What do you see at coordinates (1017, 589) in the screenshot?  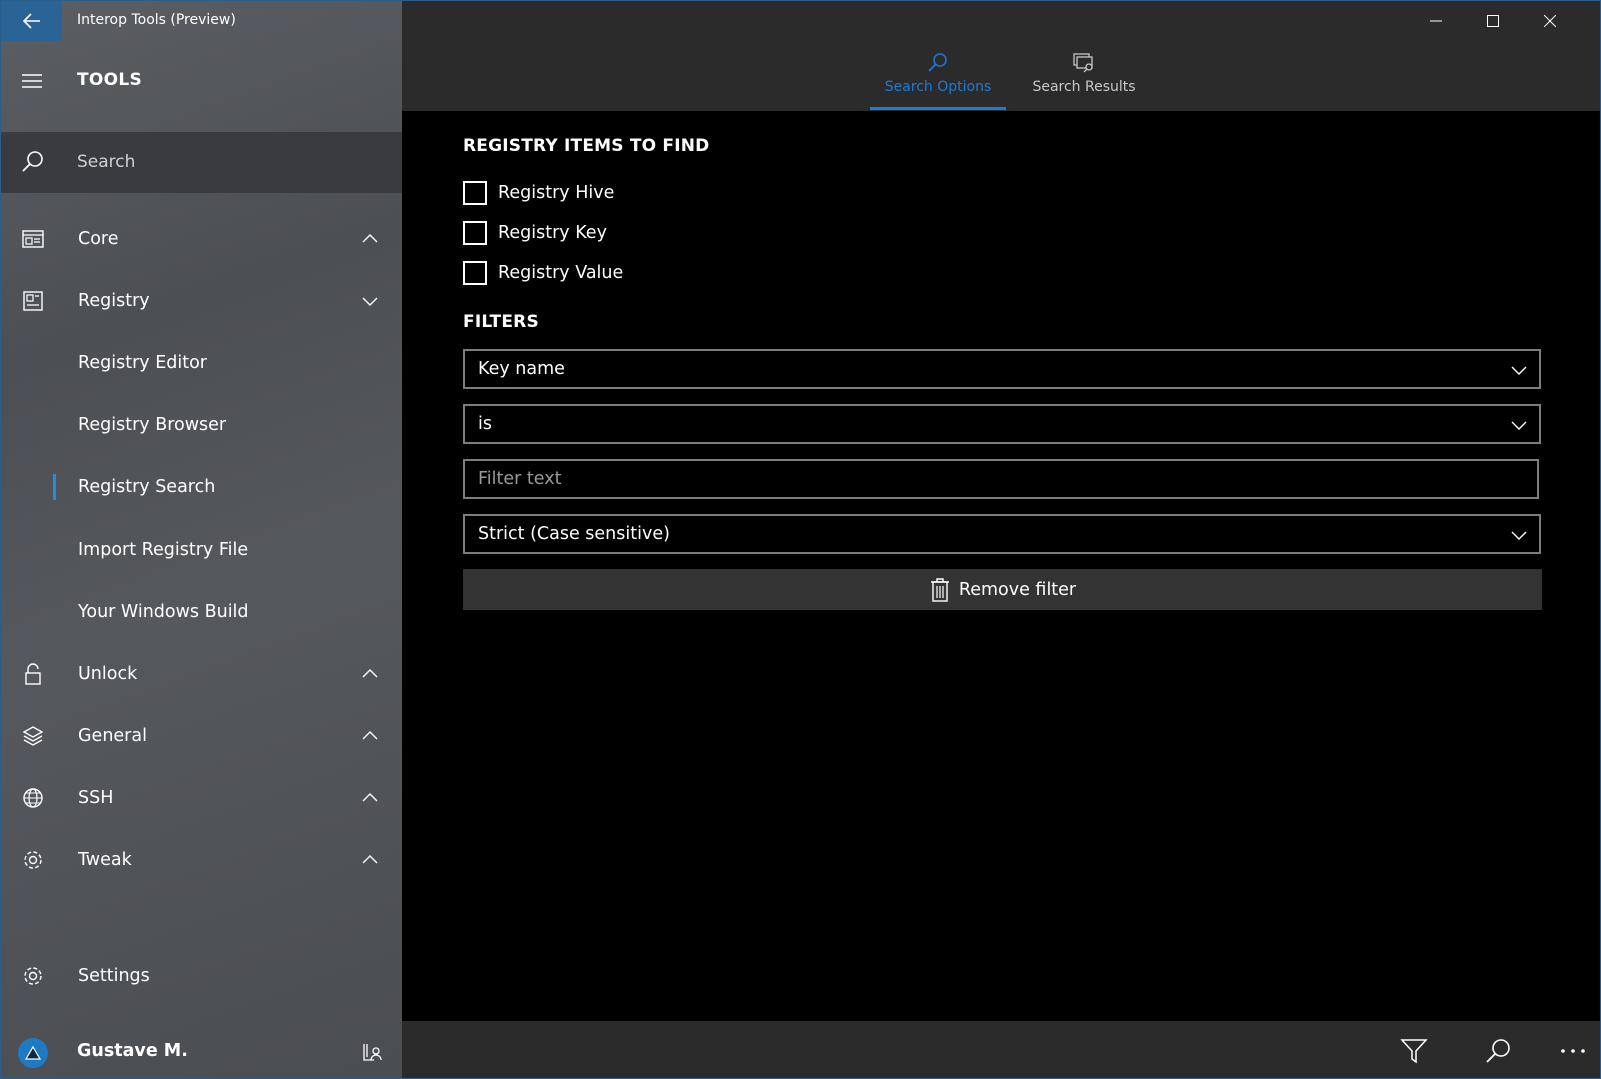 I see `remove-filter-label: Remove filter` at bounding box center [1017, 589].